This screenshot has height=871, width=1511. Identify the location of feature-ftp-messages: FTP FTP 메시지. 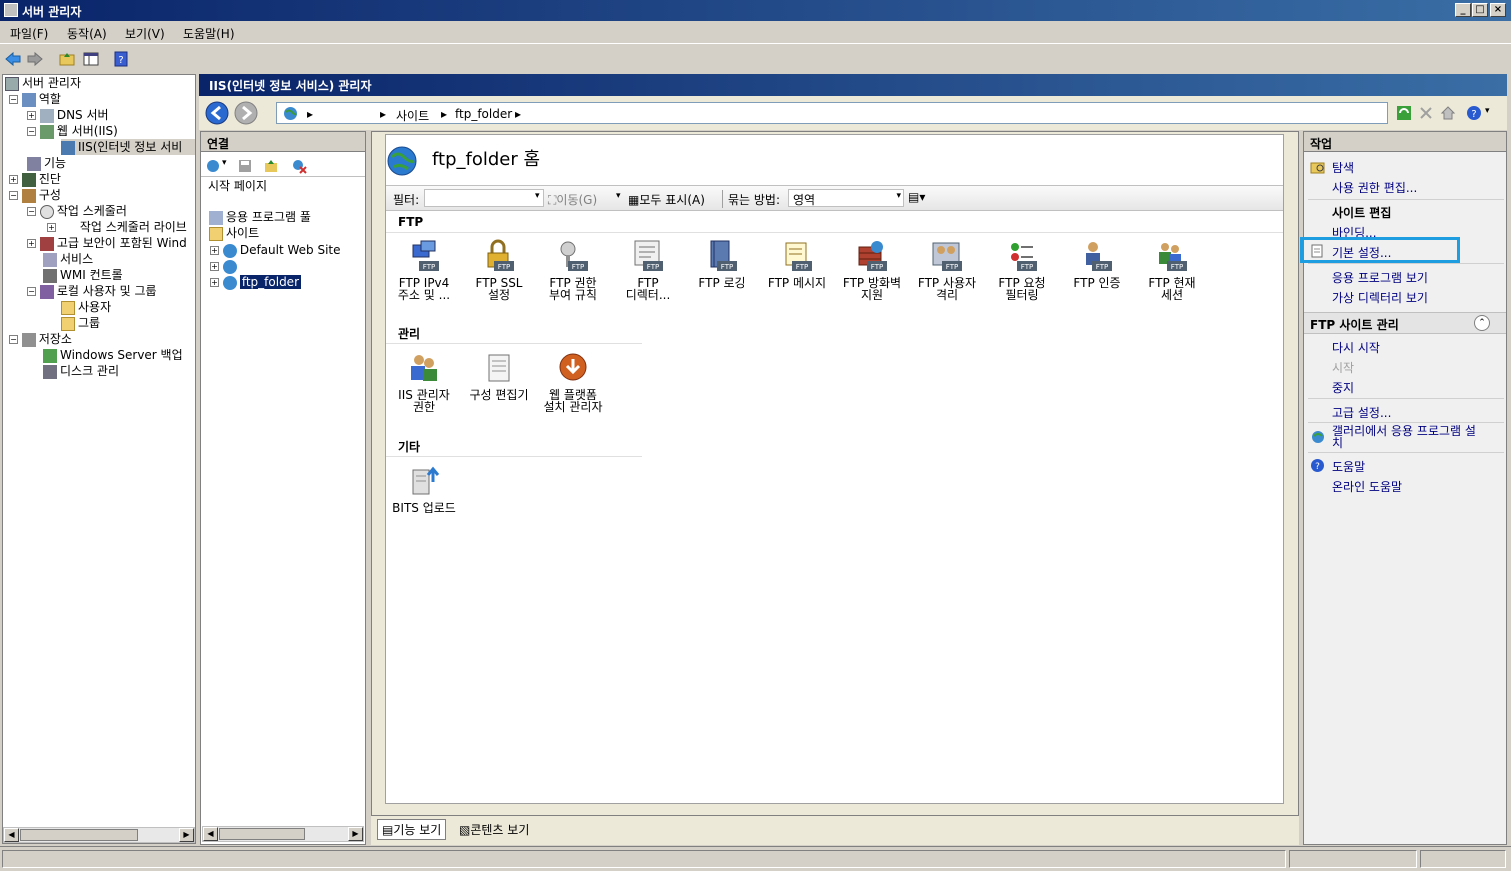
(797, 264).